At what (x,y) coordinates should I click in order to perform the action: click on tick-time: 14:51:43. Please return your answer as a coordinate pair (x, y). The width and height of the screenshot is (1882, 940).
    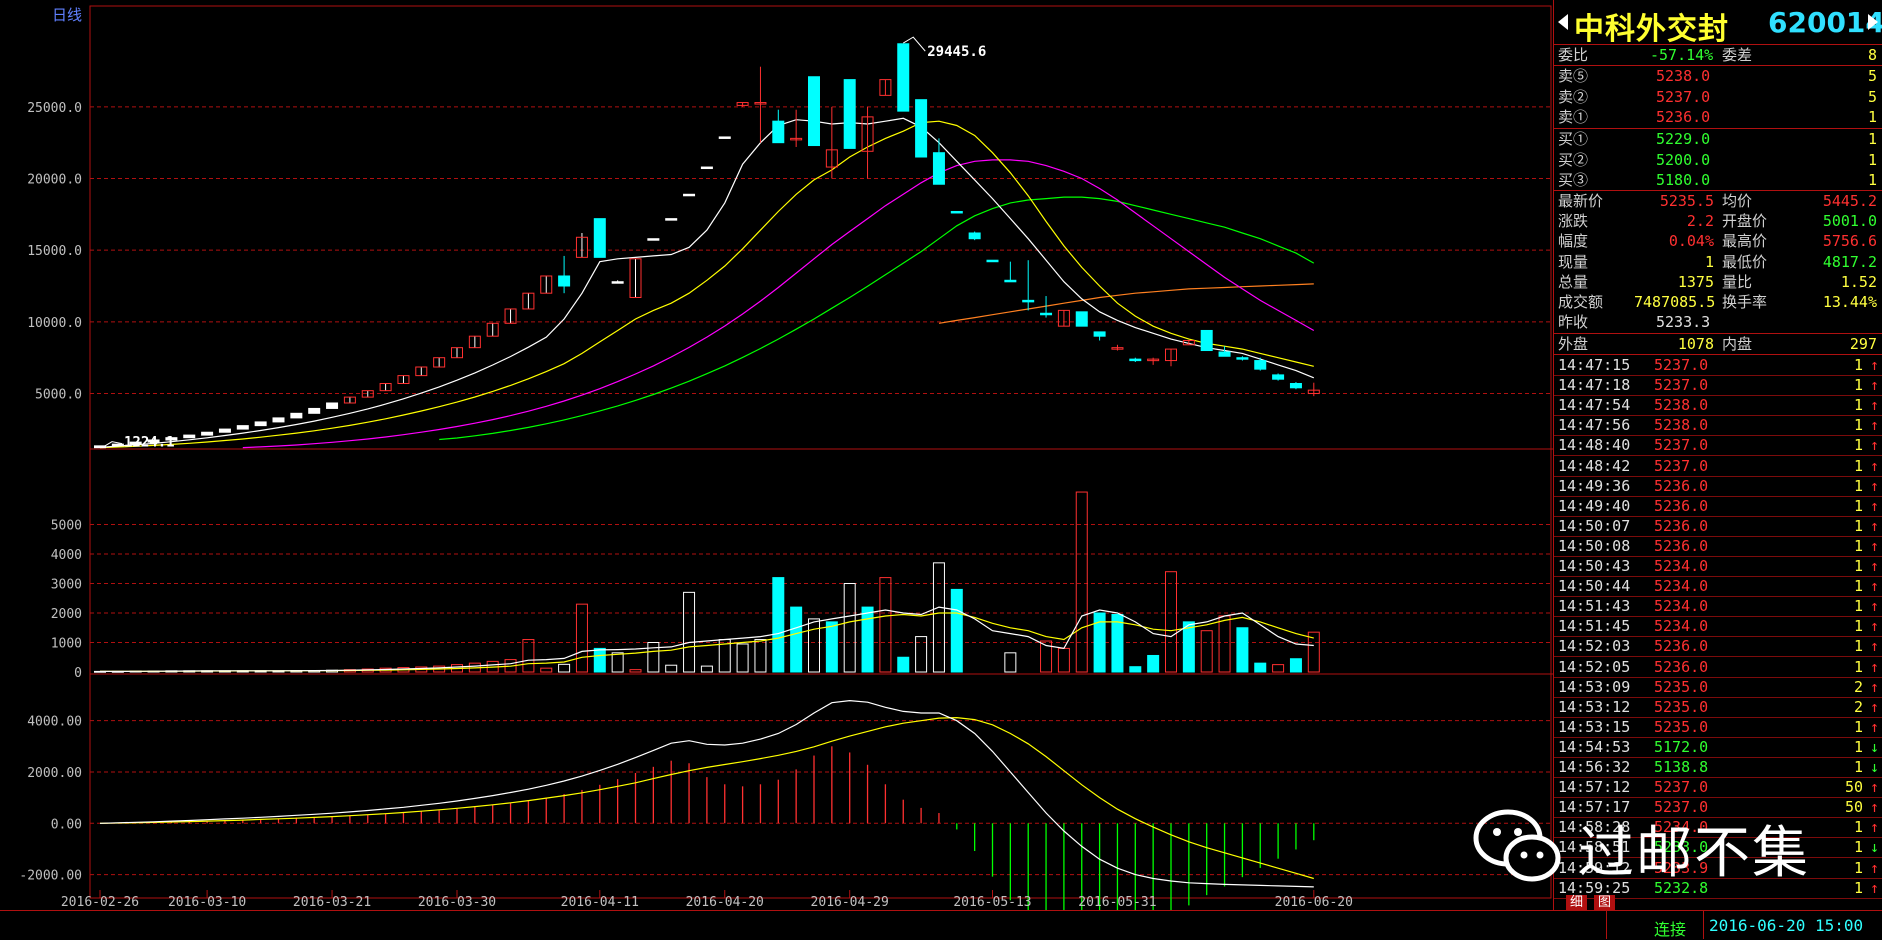
    Looking at the image, I should click on (1594, 606).